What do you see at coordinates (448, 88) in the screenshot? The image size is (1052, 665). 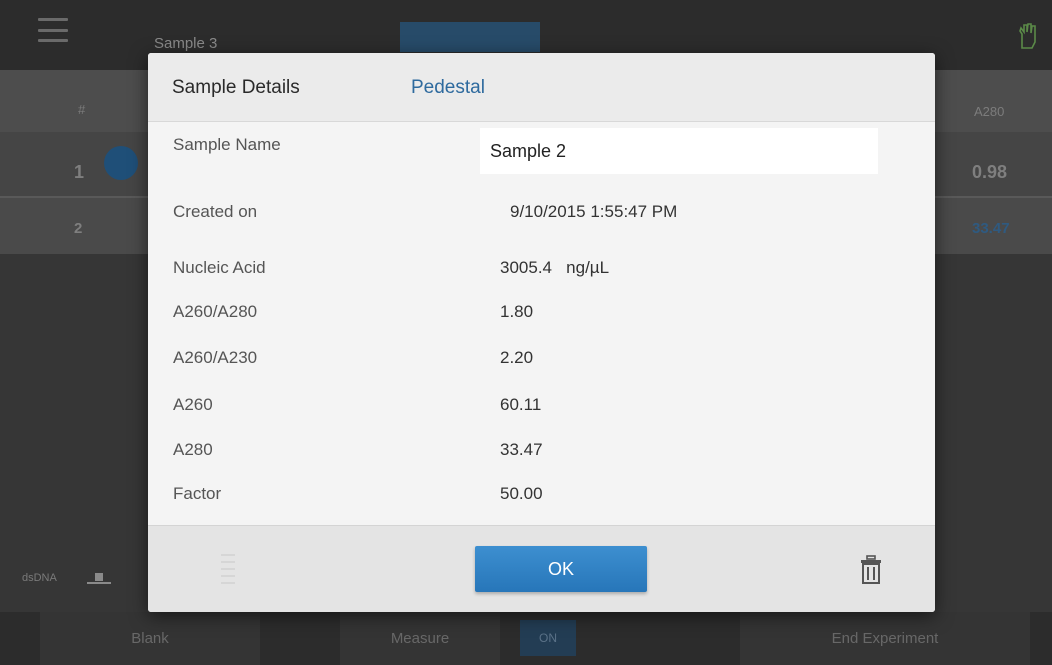 I see `tab-pedestal: Pedestal` at bounding box center [448, 88].